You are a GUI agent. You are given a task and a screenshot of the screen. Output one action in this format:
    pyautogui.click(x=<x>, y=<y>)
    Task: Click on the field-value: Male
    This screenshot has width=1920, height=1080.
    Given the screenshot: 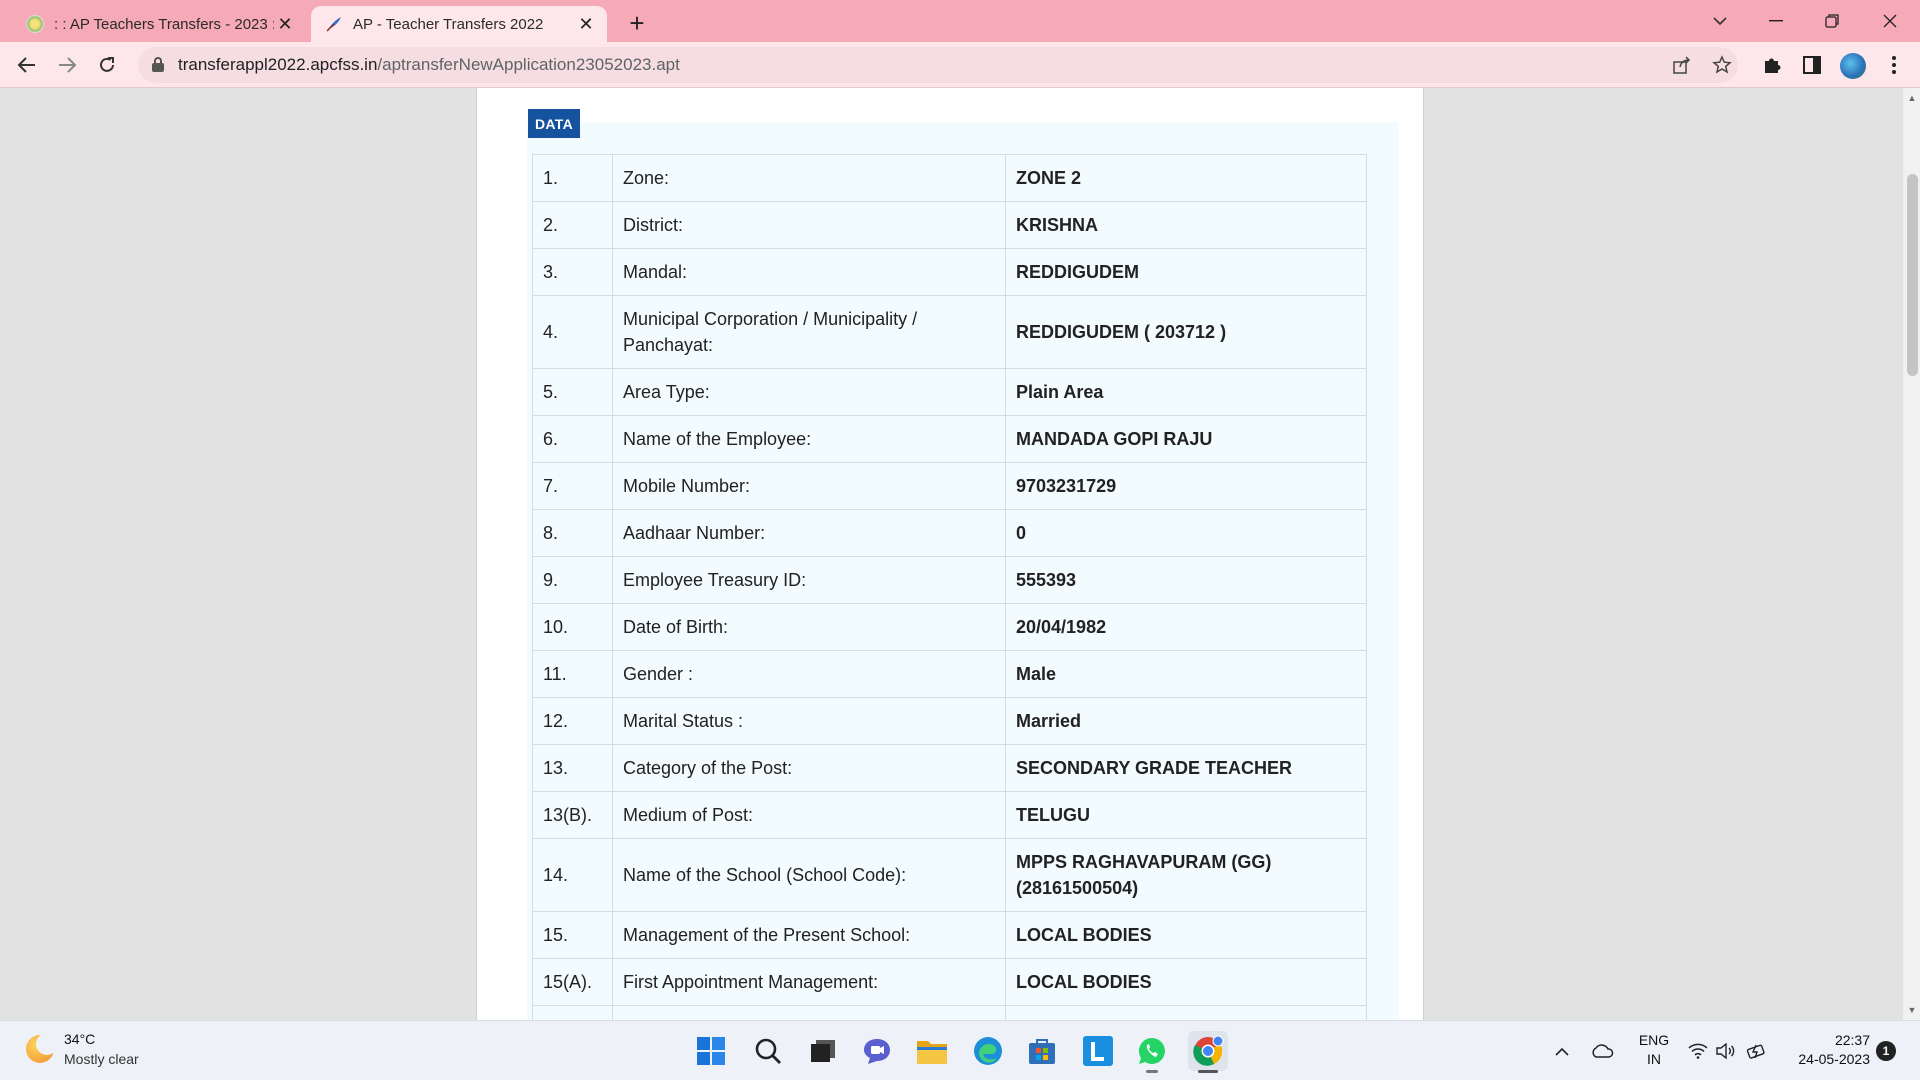 What is the action you would take?
    pyautogui.click(x=1186, y=674)
    